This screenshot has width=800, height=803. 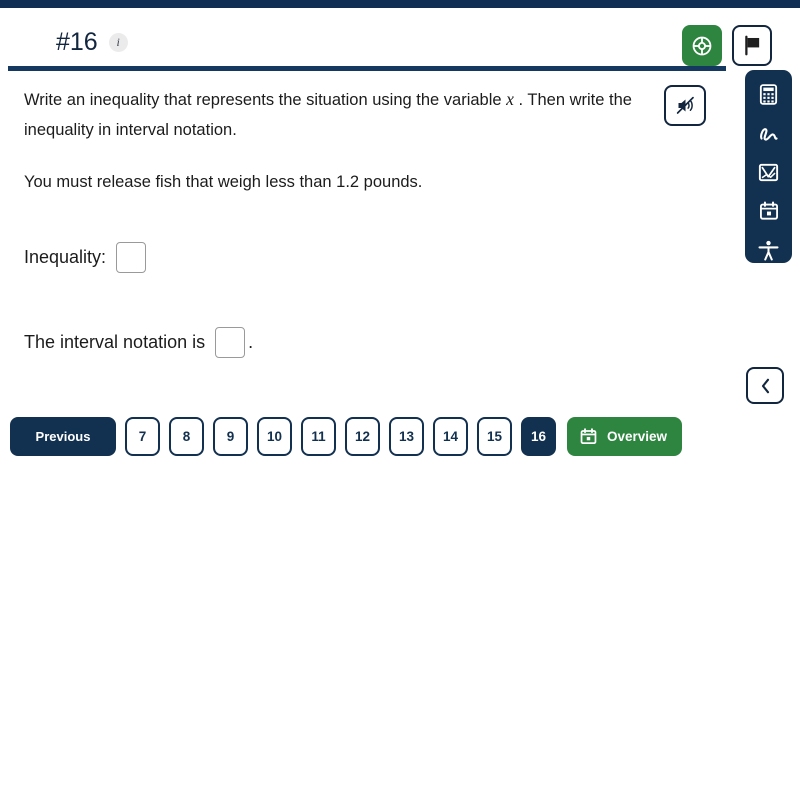 I want to click on collapse-panel-button, so click(x=765, y=385).